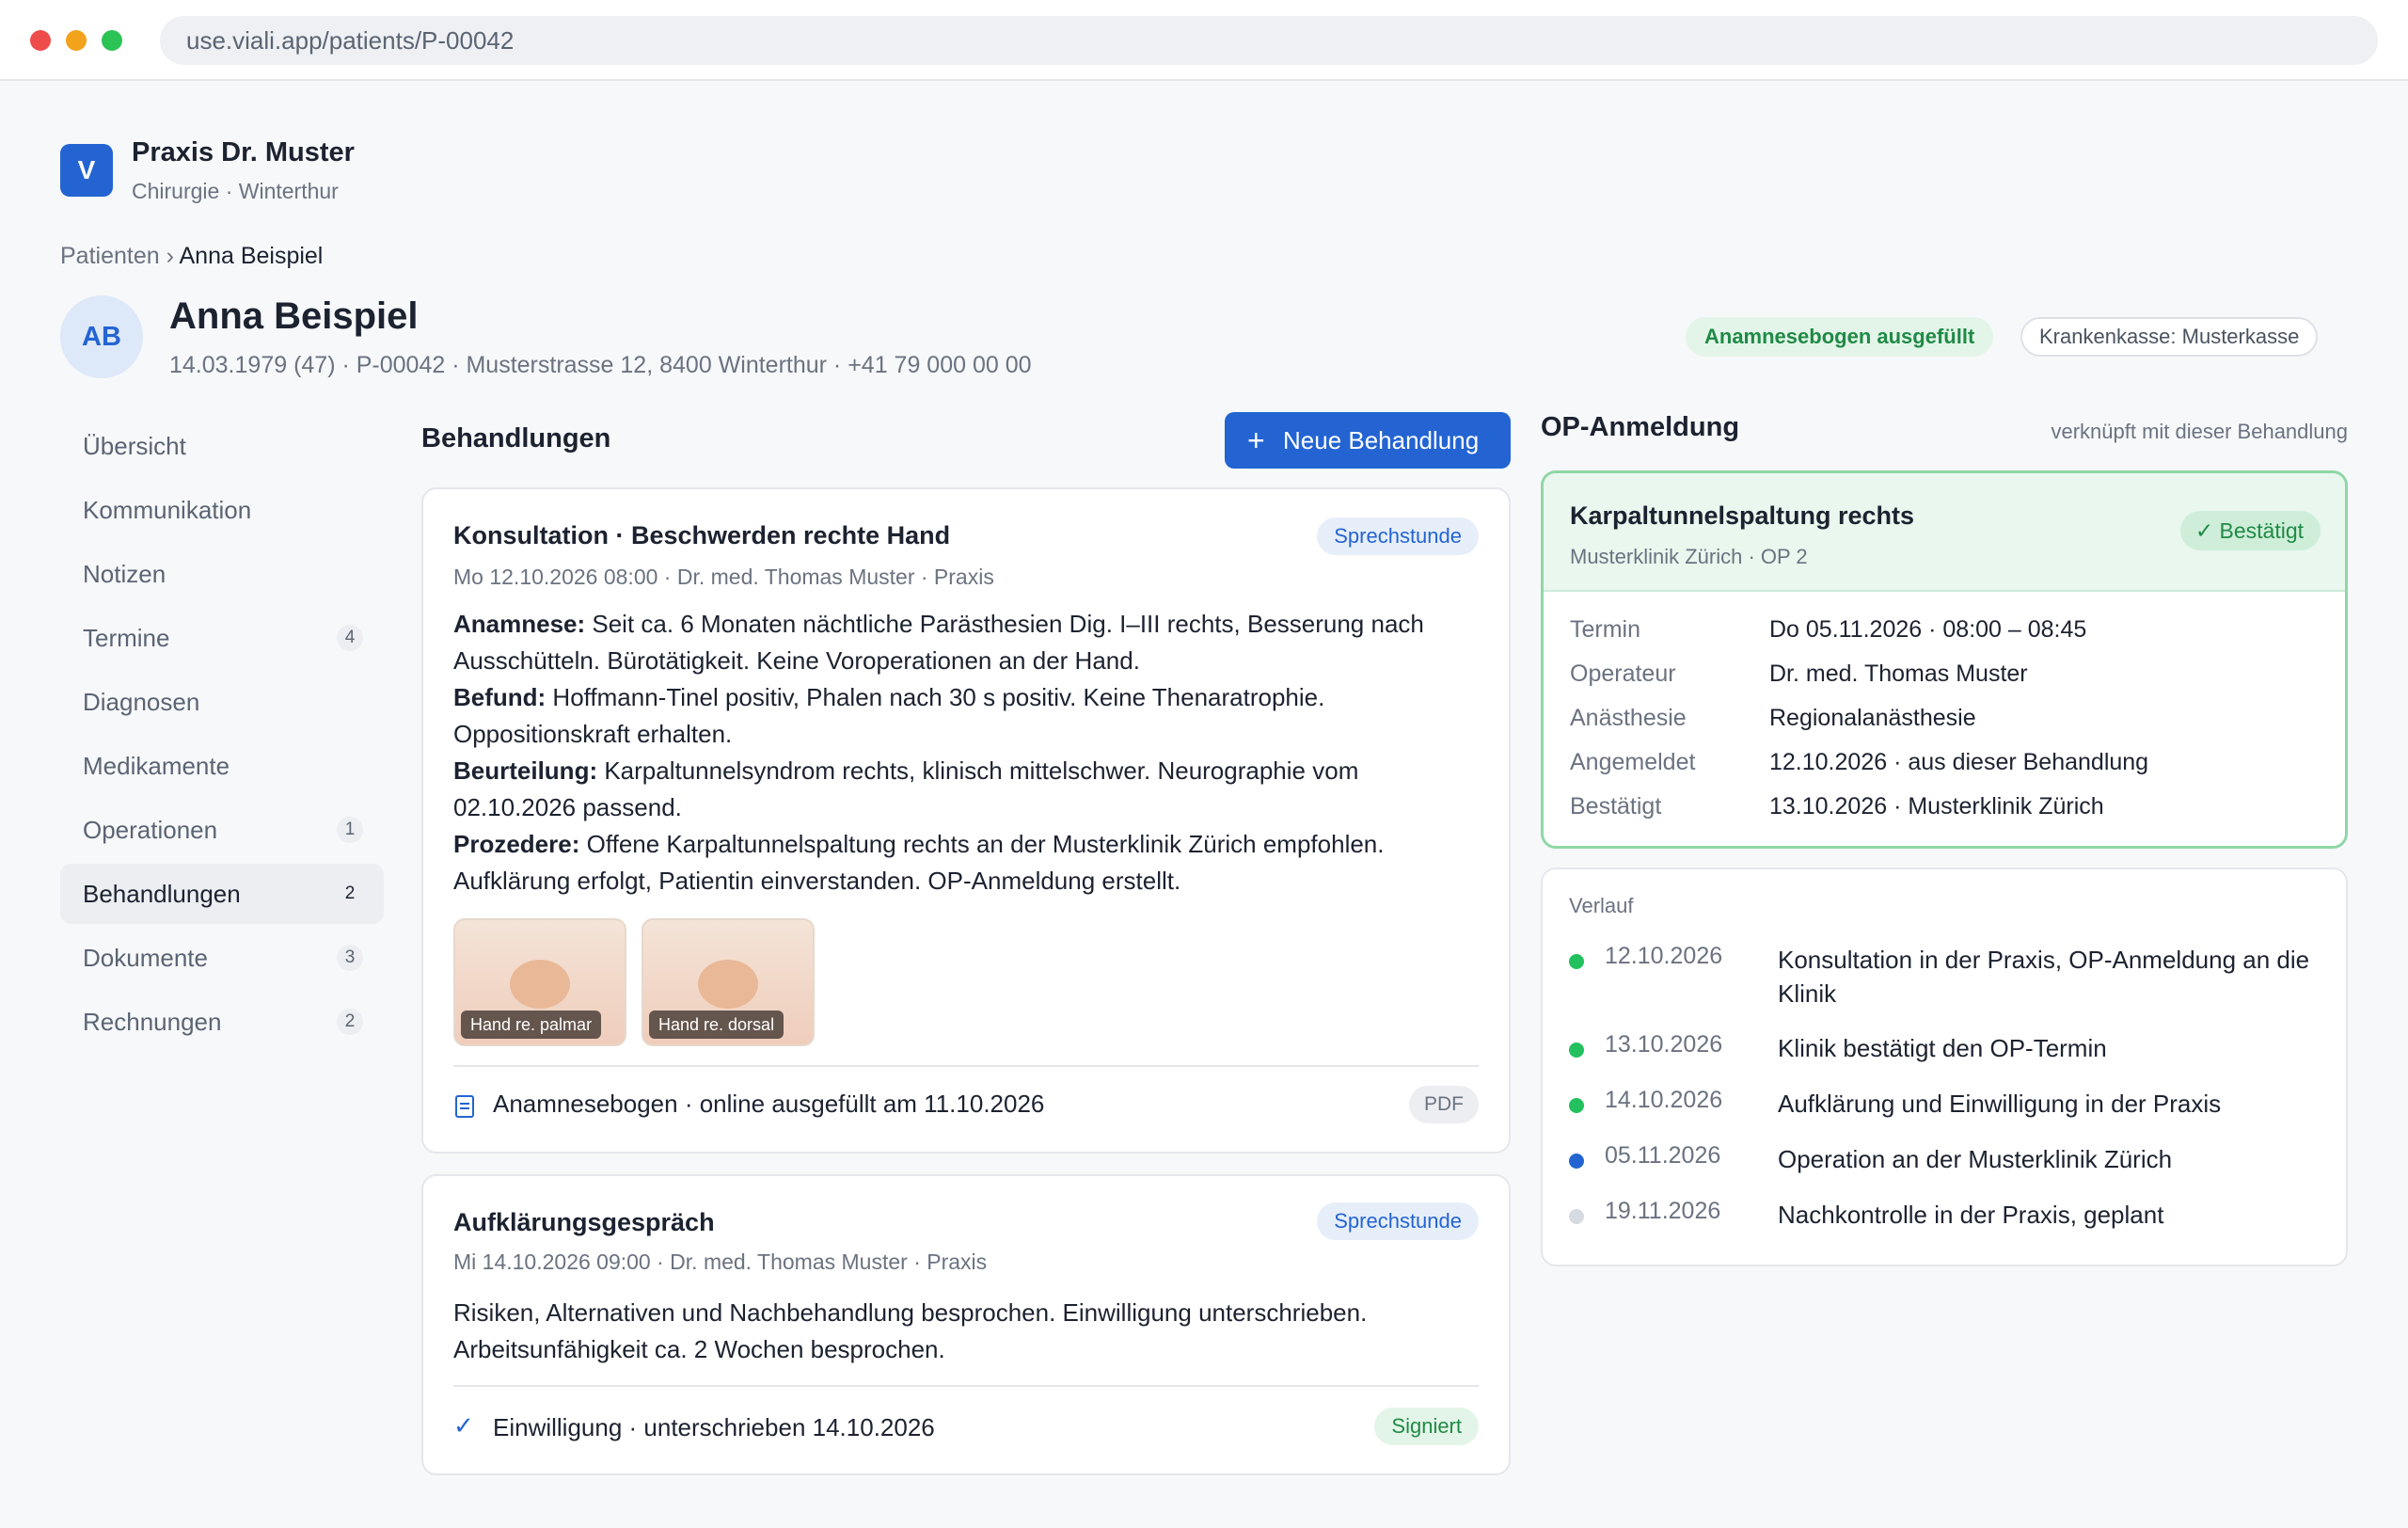  I want to click on new-treatment-button: + Neue Behandlung, so click(1368, 441).